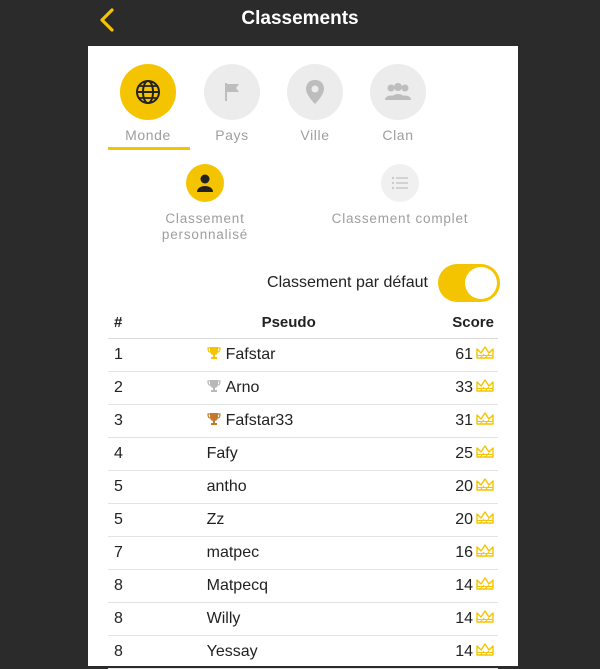 The width and height of the screenshot is (600, 669). I want to click on score-text: 16, so click(464, 552).